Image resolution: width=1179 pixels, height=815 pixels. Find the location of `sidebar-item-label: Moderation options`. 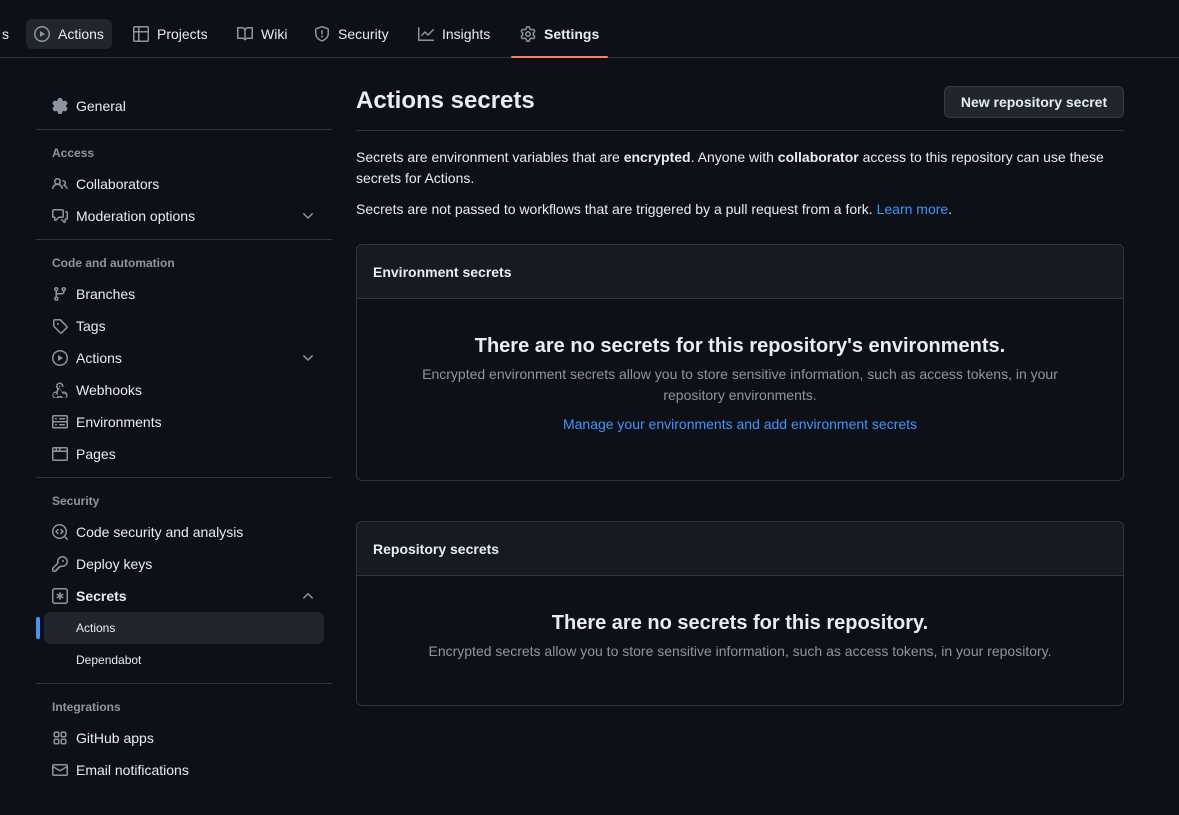

sidebar-item-label: Moderation options is located at coordinates (136, 216).